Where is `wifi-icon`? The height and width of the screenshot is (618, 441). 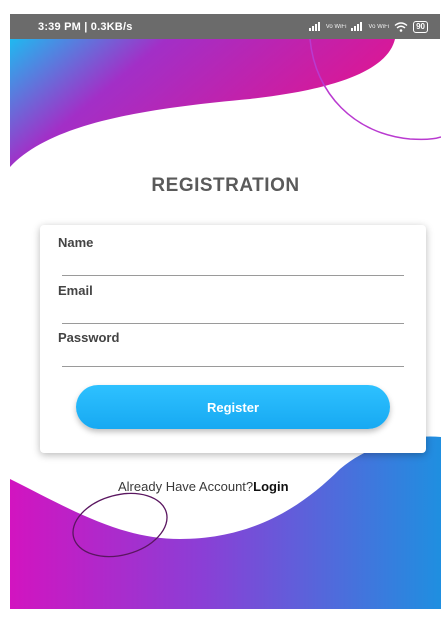
wifi-icon is located at coordinates (401, 26).